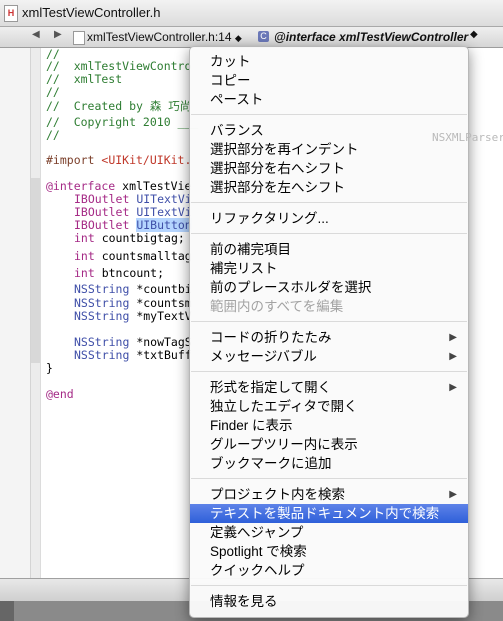 This screenshot has height=621, width=503. I want to click on import-path: <UIKit/UIKit., so click(146, 160).